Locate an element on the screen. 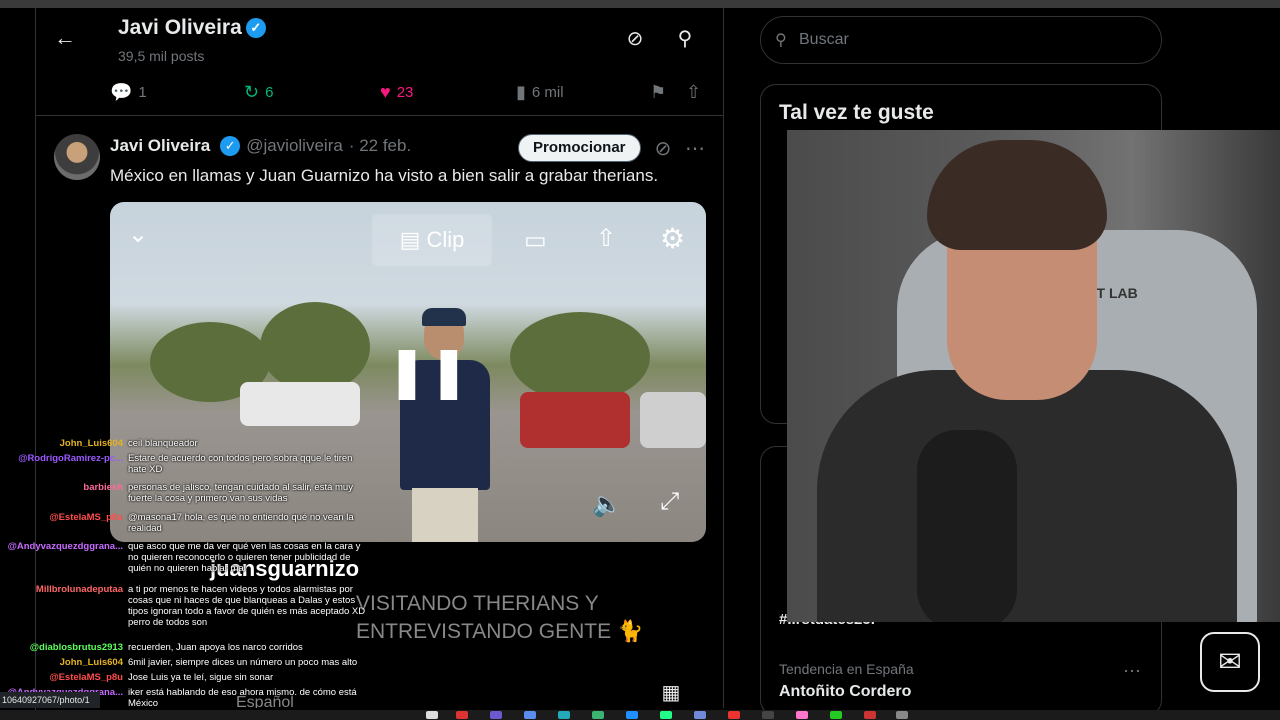 The image size is (1280, 720). sticker-icon: ▦ is located at coordinates (671, 693).